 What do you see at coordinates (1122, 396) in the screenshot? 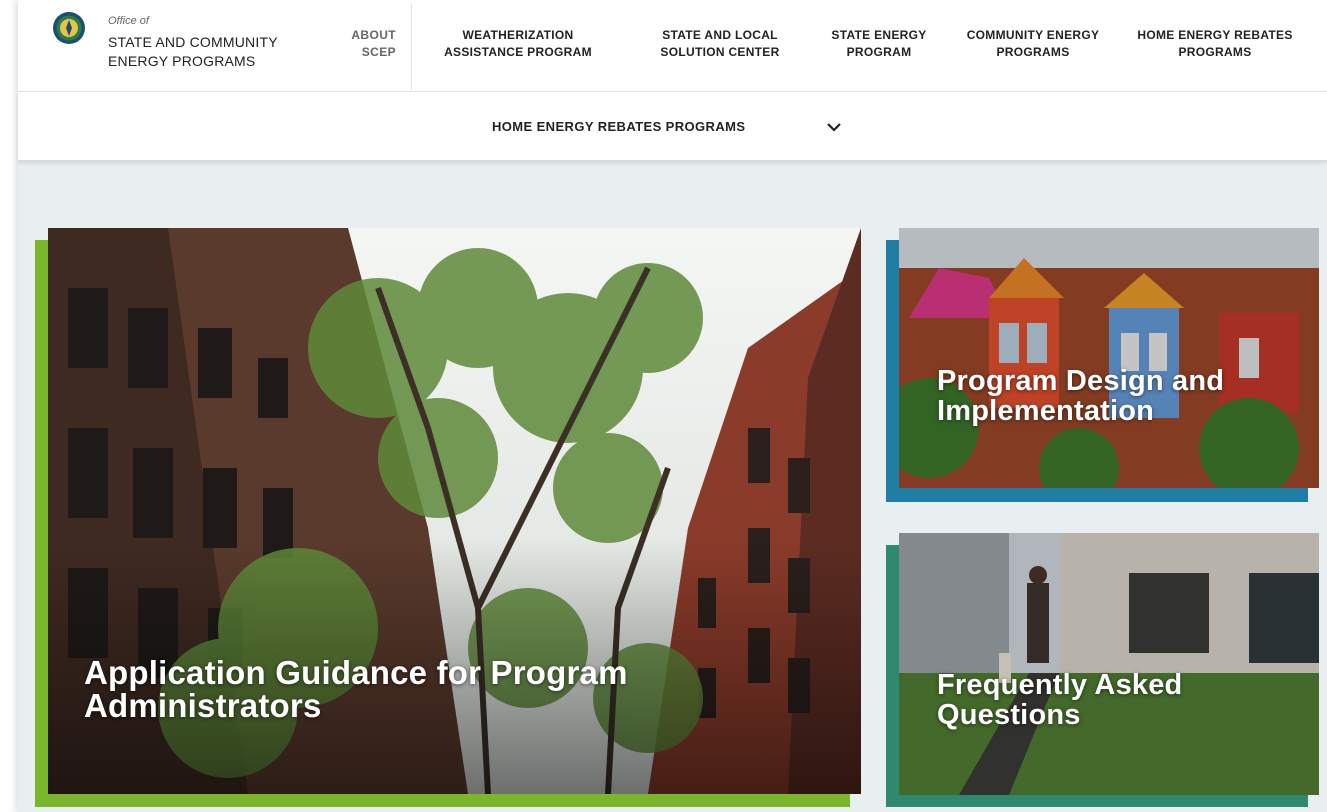
I see `card-title-program-design: Program Design and Implementation` at bounding box center [1122, 396].